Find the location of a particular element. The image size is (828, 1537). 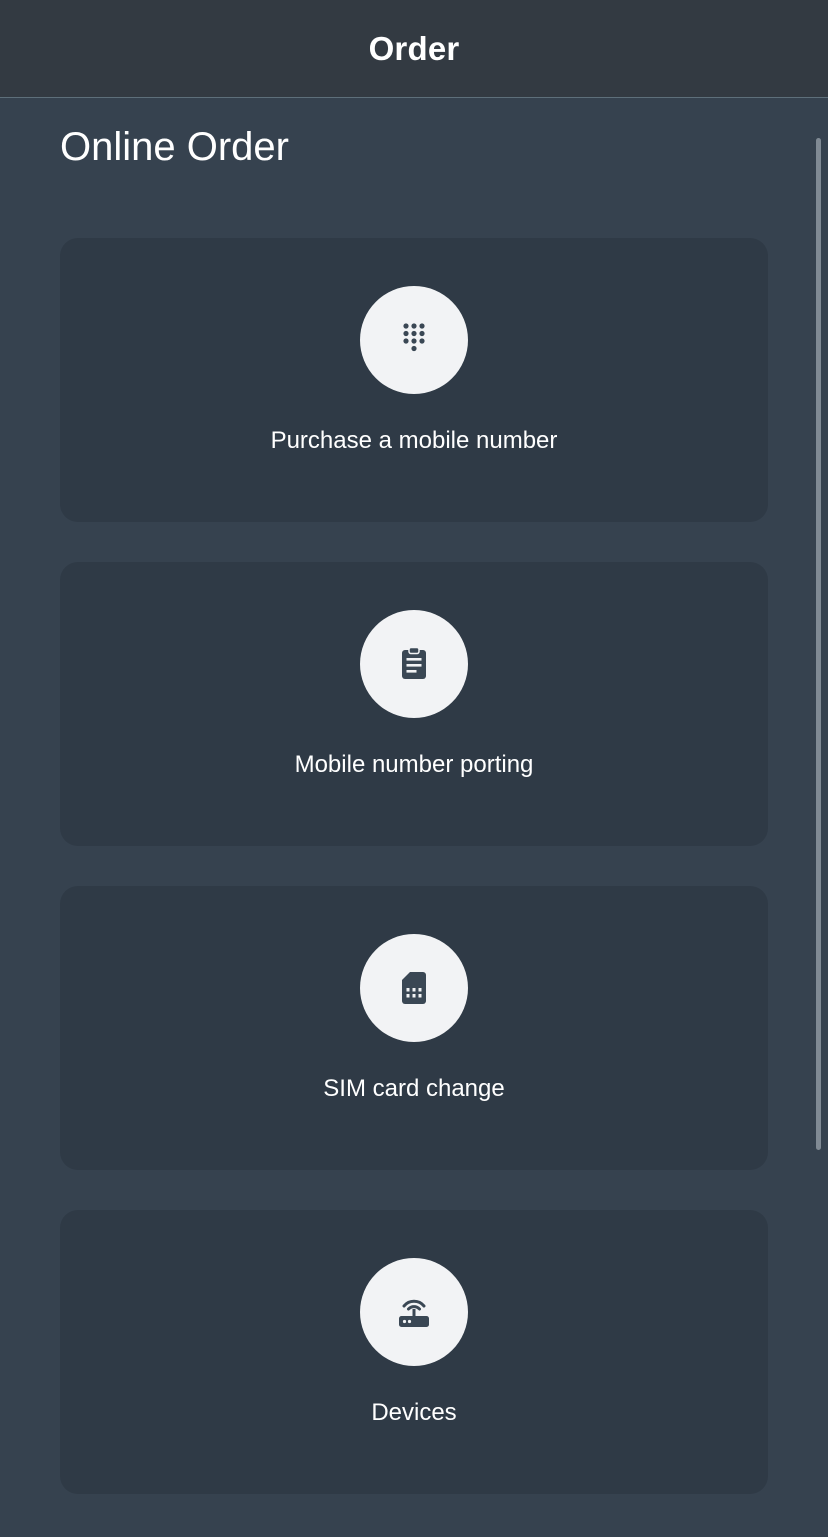

clipboard-icon is located at coordinates (414, 662).